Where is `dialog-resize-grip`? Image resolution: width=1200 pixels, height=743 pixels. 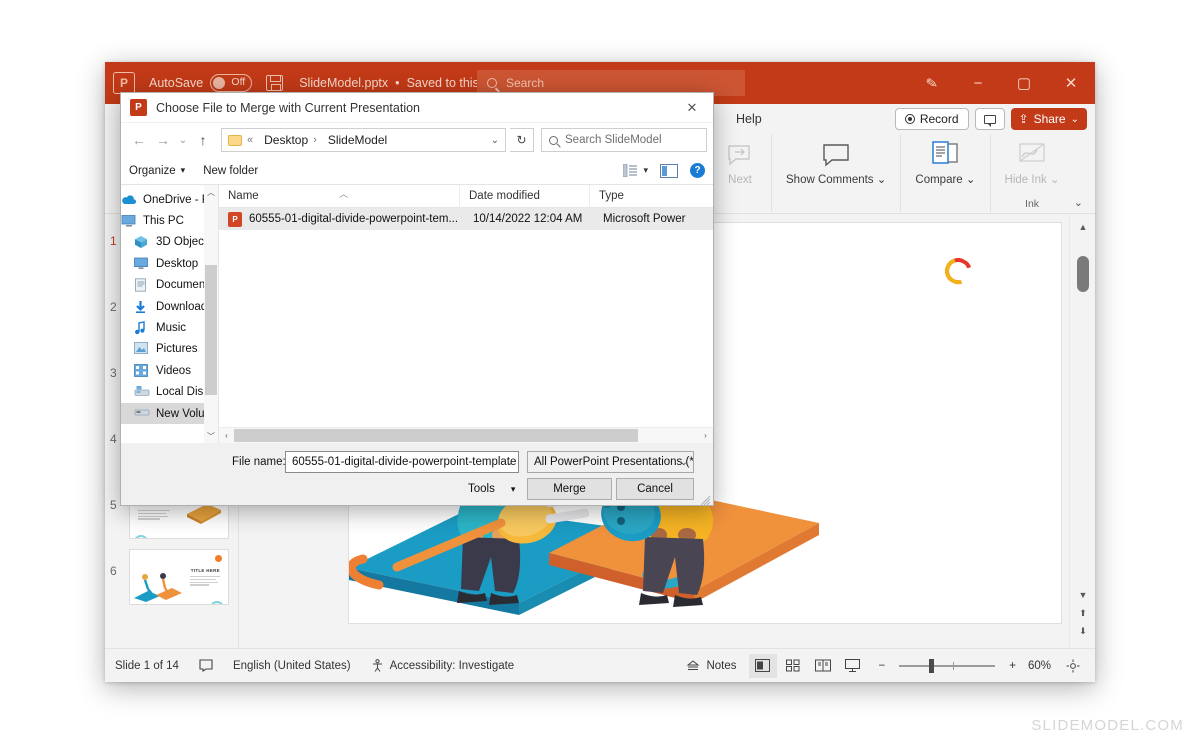 dialog-resize-grip is located at coordinates (705, 499).